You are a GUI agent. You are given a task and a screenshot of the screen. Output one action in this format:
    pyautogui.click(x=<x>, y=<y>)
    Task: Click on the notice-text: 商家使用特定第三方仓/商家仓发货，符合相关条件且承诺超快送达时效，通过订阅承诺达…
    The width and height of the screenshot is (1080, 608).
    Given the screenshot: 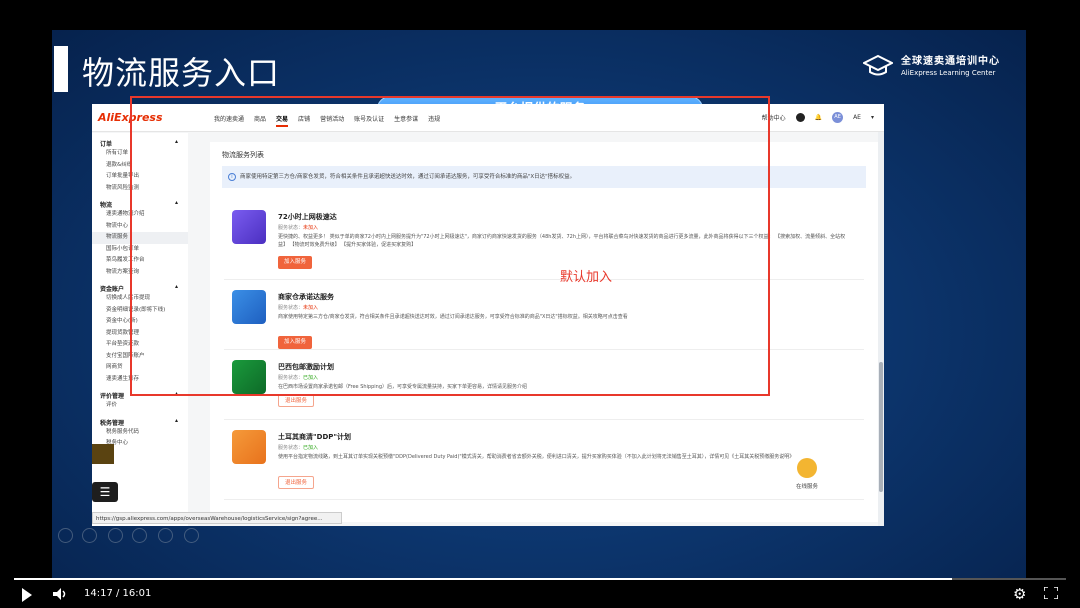 What is the action you would take?
    pyautogui.click(x=408, y=177)
    